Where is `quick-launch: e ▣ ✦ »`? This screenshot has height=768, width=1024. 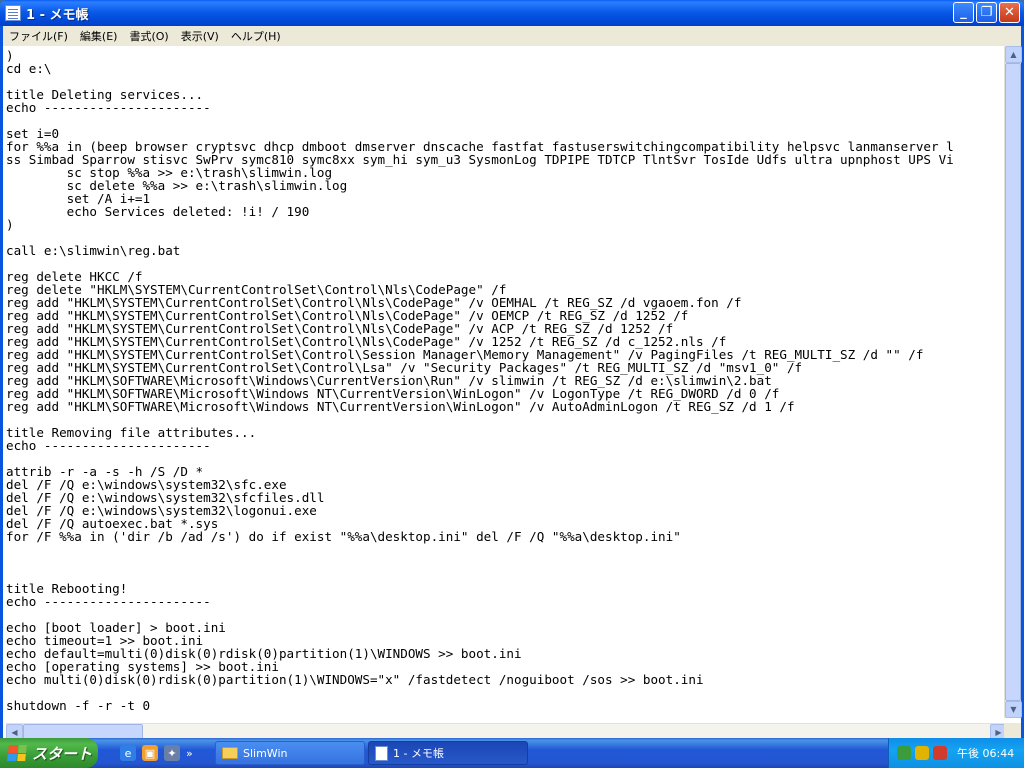 quick-launch: e ▣ ✦ » is located at coordinates (166, 753).